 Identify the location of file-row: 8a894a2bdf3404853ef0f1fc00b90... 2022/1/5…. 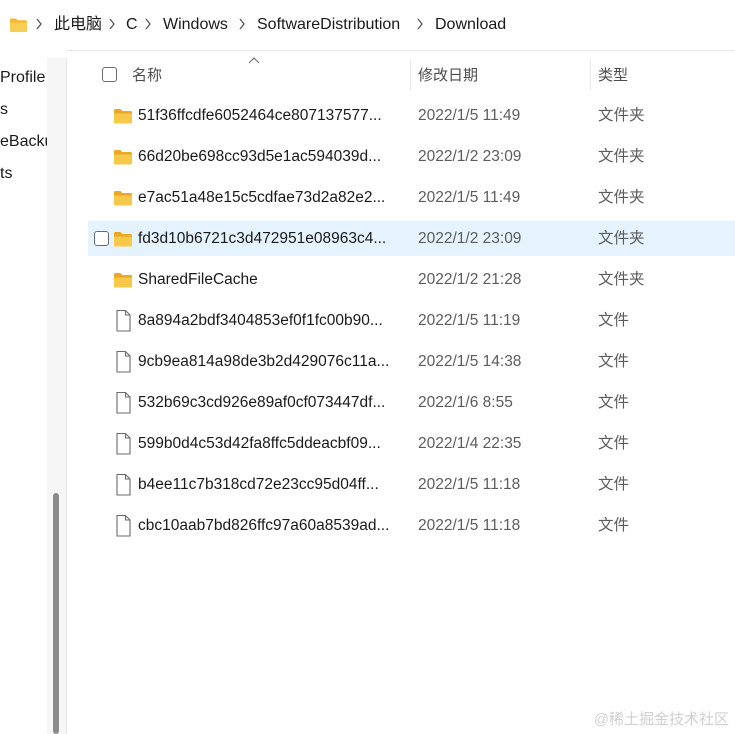
(411, 320).